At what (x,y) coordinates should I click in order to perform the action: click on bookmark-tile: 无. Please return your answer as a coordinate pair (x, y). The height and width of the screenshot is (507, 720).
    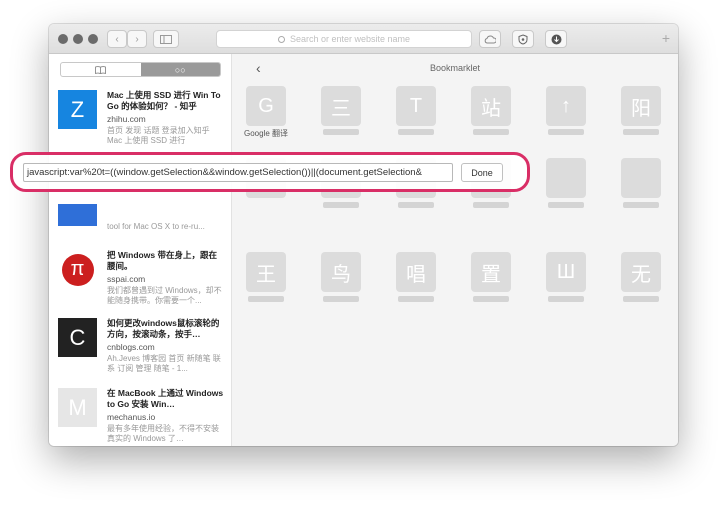
    Looking at the image, I should click on (641, 272).